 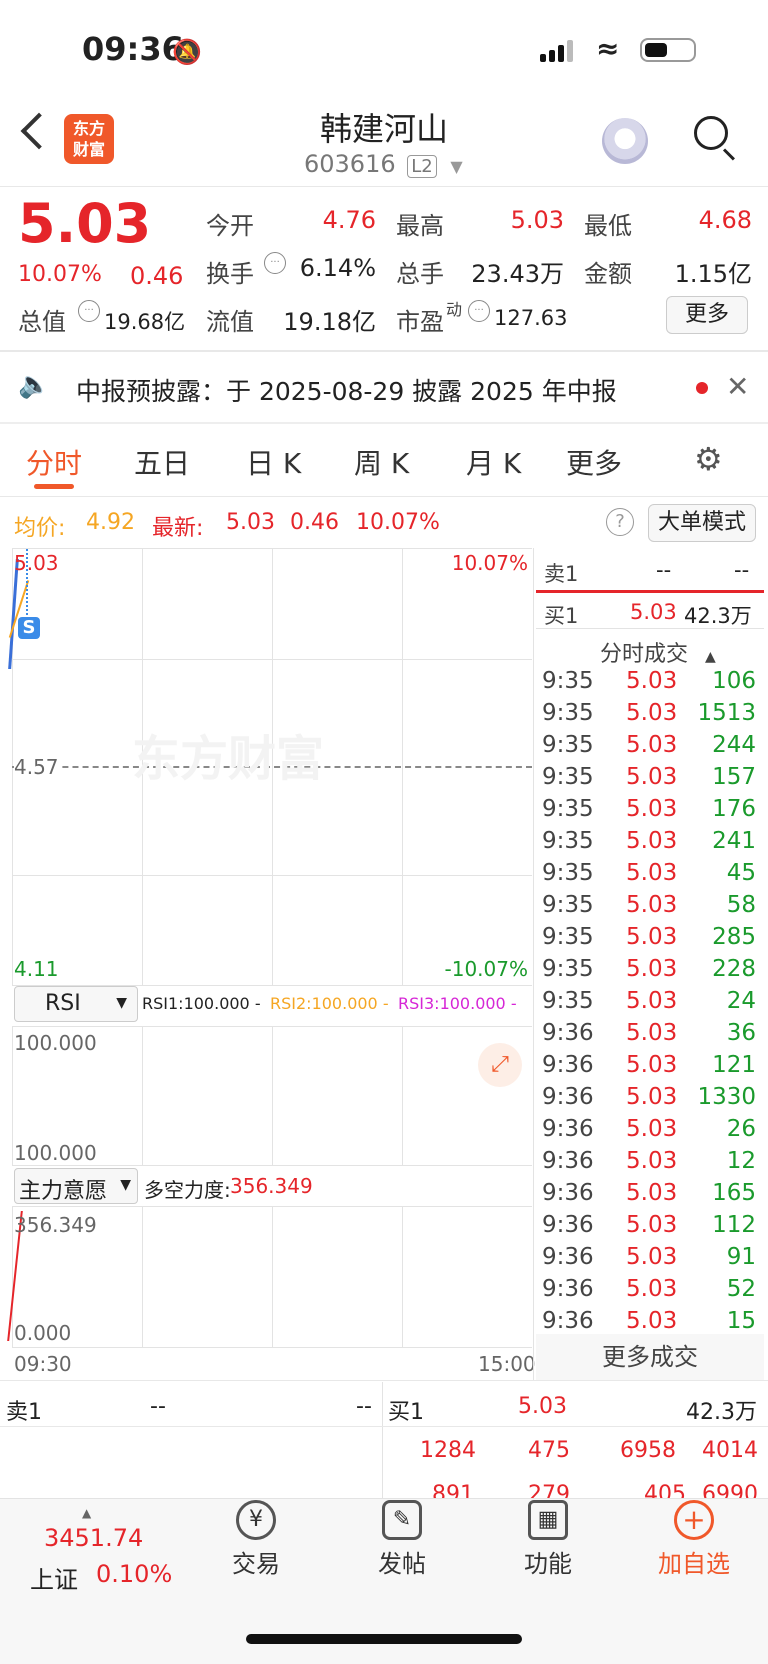 I want to click on rsi-selector: RSI ▼, so click(x=76, y=1004).